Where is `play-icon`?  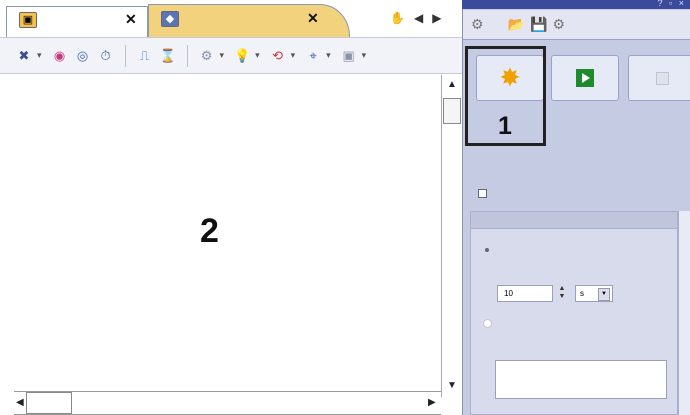
play-icon is located at coordinates (585, 78).